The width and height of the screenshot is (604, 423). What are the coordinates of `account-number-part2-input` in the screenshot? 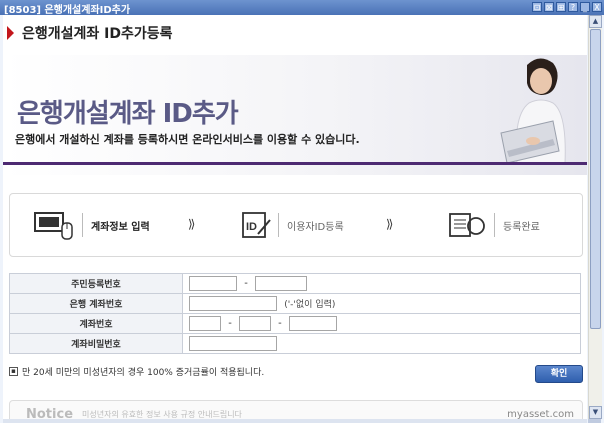 It's located at (254, 323).